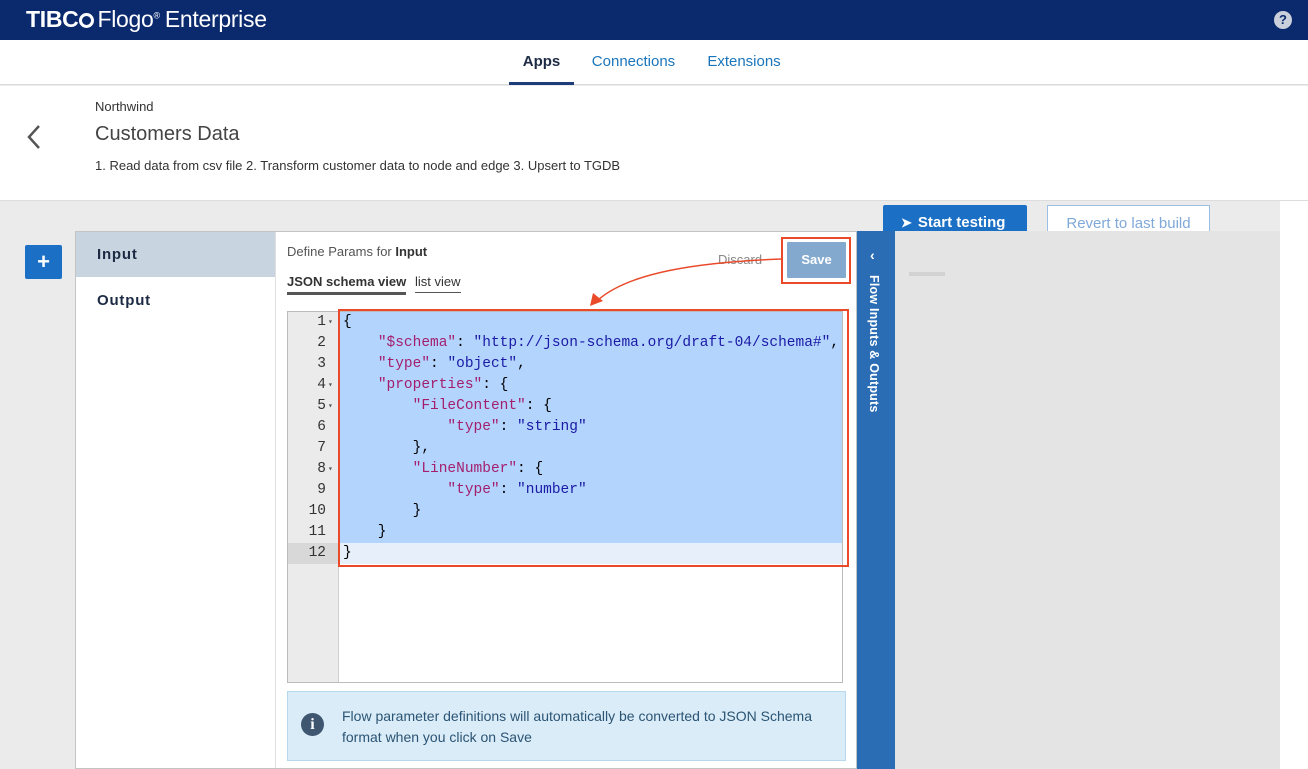  What do you see at coordinates (321, 469) in the screenshot?
I see `line-number: 8` at bounding box center [321, 469].